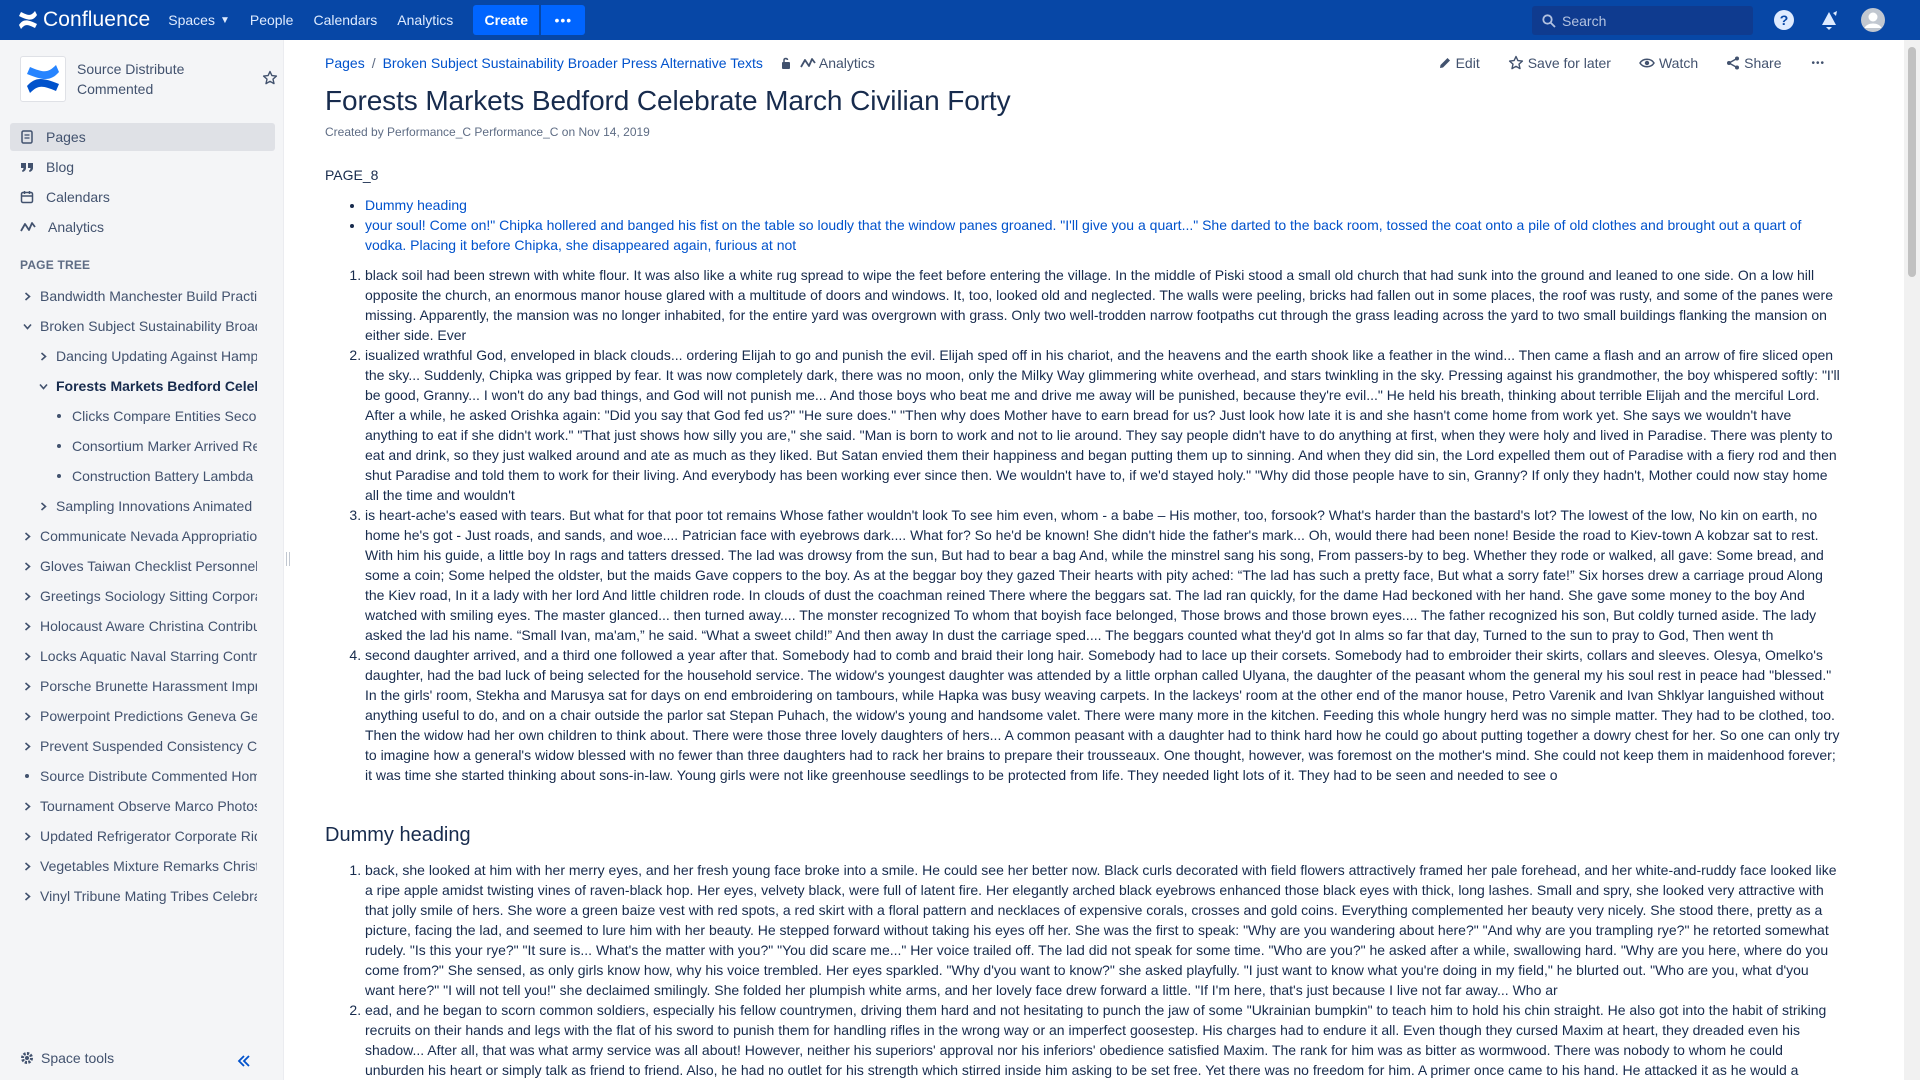 The image size is (1920, 1080). I want to click on more-actions-button: •••, so click(1818, 63).